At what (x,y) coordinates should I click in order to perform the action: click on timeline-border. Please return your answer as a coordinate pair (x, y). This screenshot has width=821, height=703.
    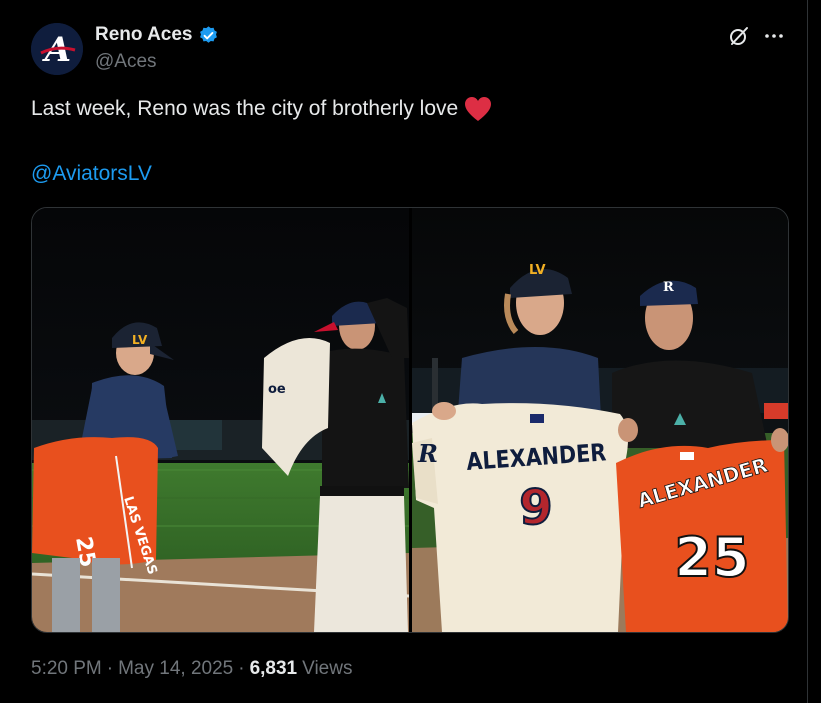
    Looking at the image, I should click on (807, 351).